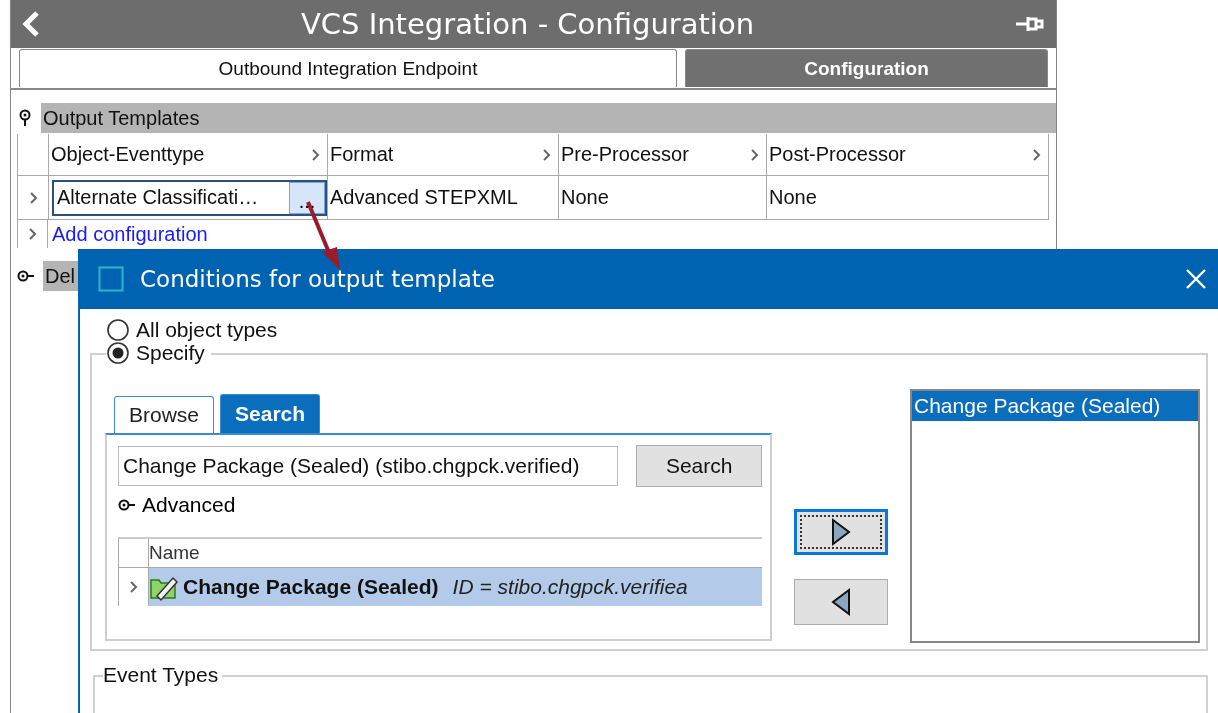 This screenshot has height=713, width=1218. I want to click on list-item: Change Package (Sealed), so click(1055, 406).